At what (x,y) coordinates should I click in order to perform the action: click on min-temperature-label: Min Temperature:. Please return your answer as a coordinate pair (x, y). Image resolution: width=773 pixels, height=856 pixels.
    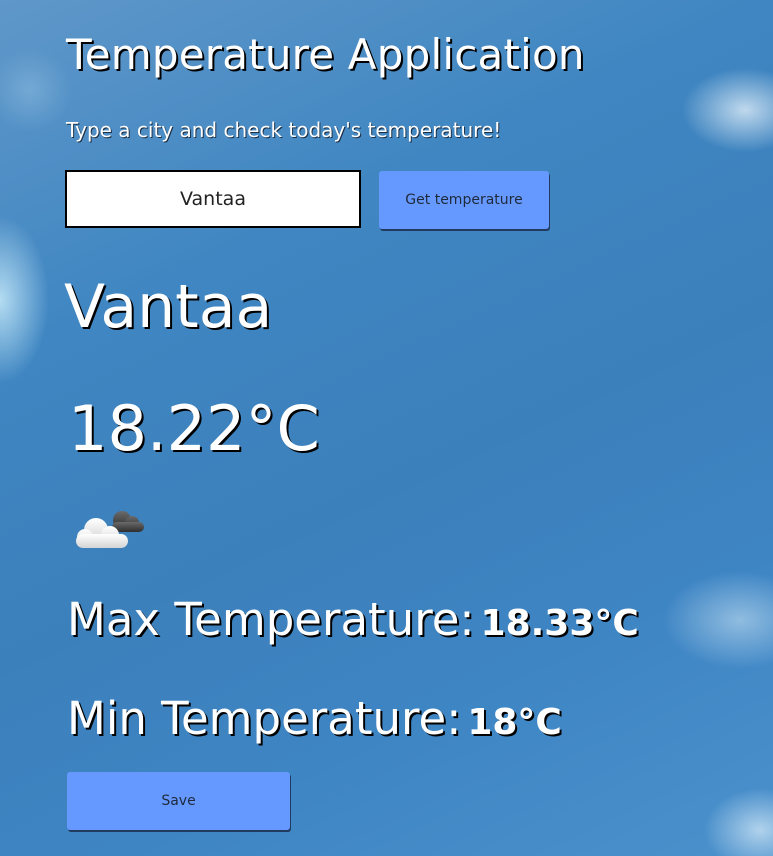
    Looking at the image, I should click on (264, 718).